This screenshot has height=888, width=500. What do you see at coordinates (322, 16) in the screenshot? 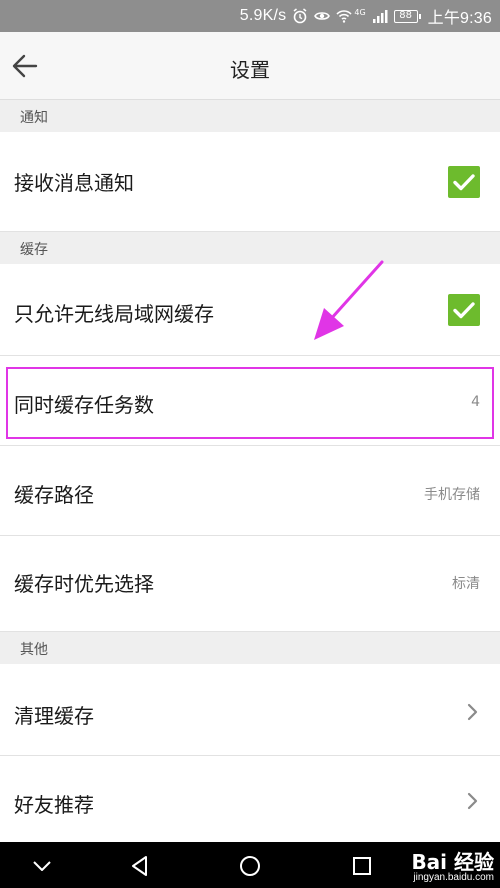
I see `eye-icon` at bounding box center [322, 16].